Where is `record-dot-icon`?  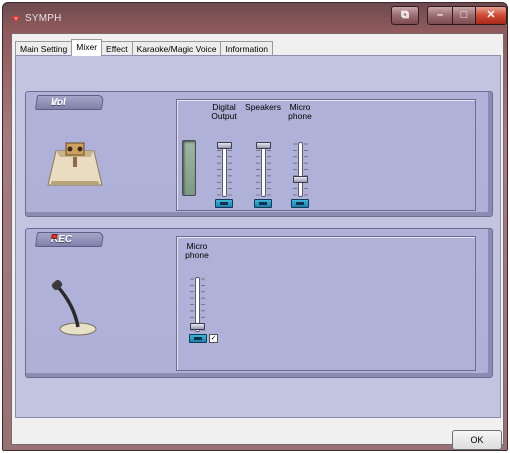
record-dot-icon is located at coordinates (54, 236).